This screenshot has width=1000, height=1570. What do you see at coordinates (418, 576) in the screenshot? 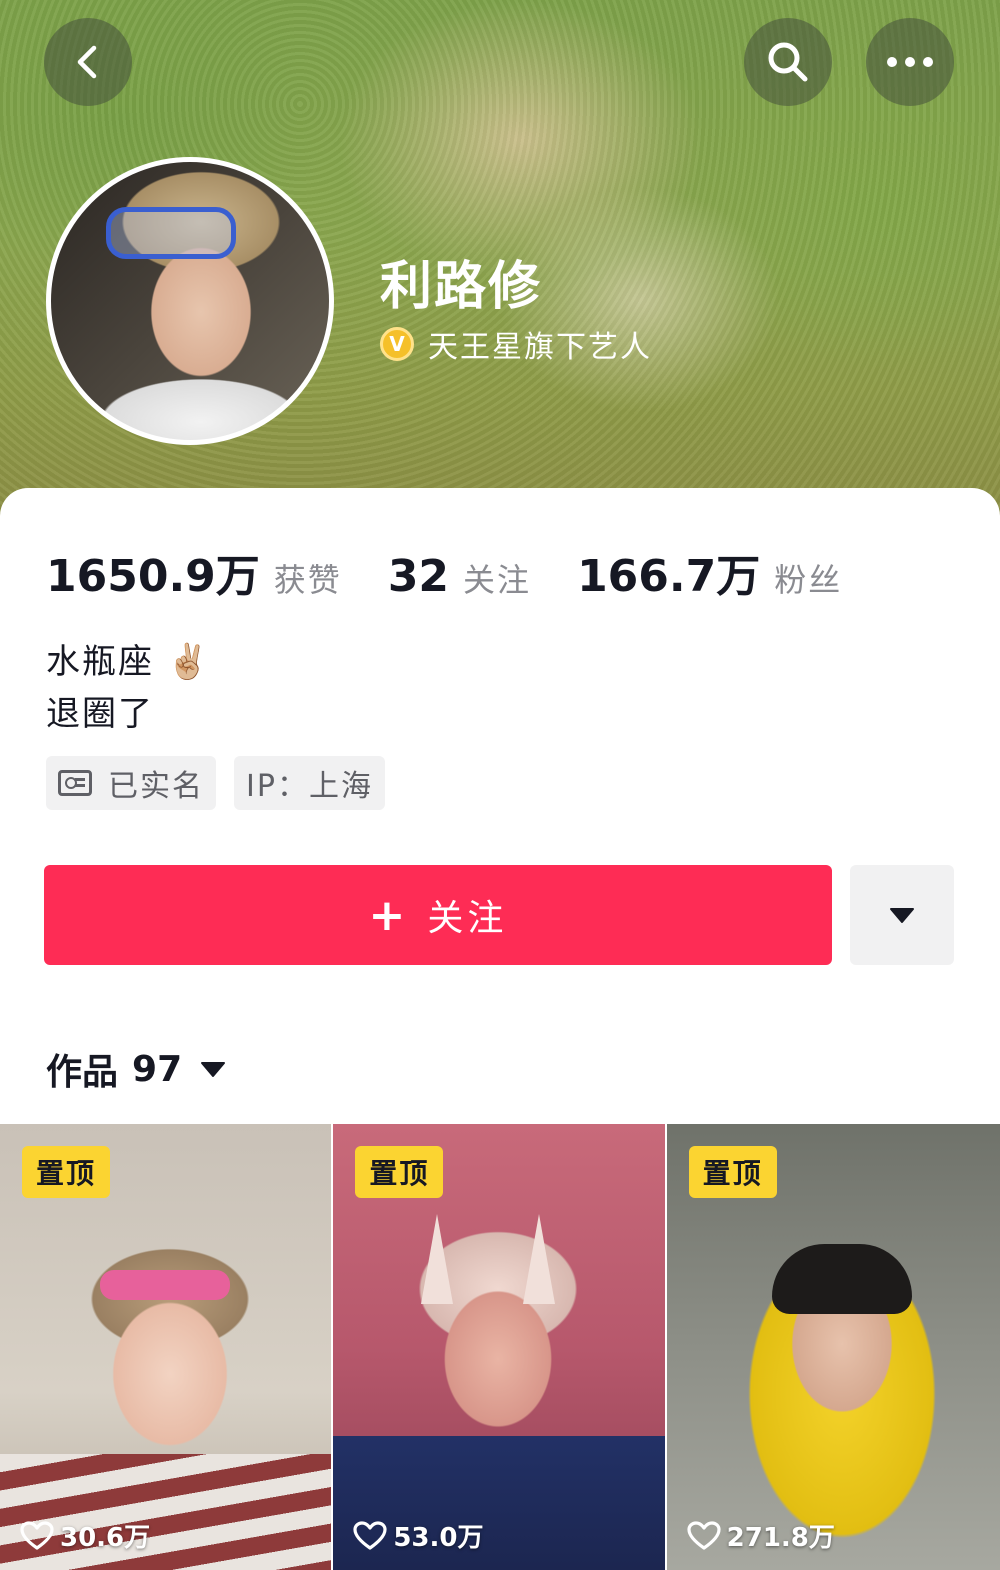
I see `stat-following-value: 32` at bounding box center [418, 576].